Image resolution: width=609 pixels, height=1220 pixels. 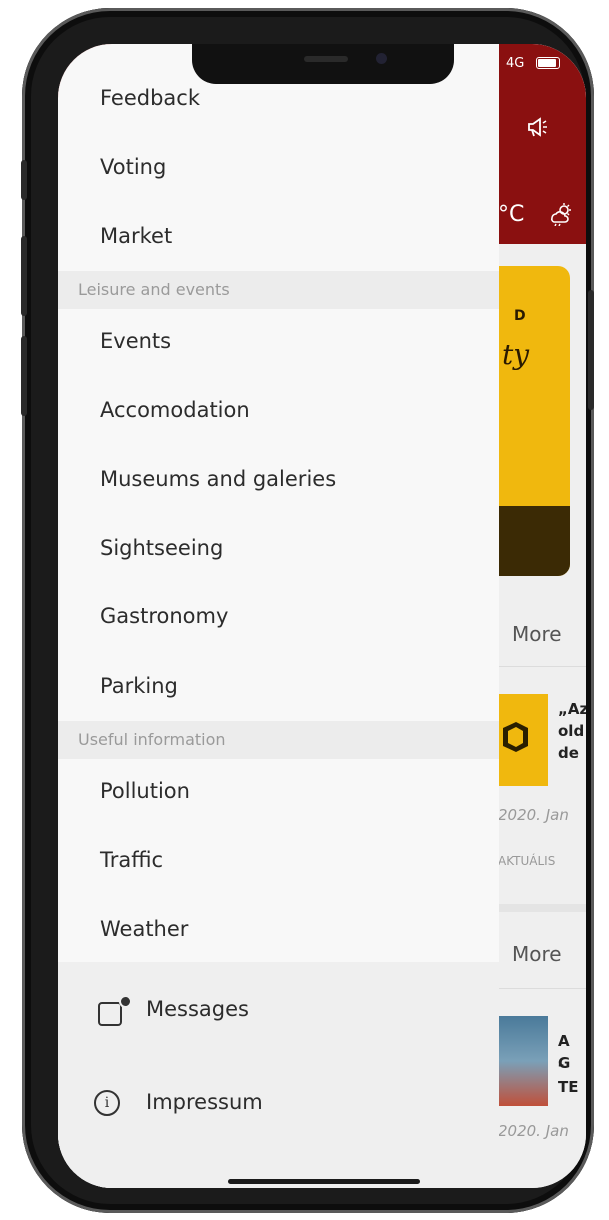 I want to click on menu-item-museums: Museums and galeries, so click(x=218, y=479).